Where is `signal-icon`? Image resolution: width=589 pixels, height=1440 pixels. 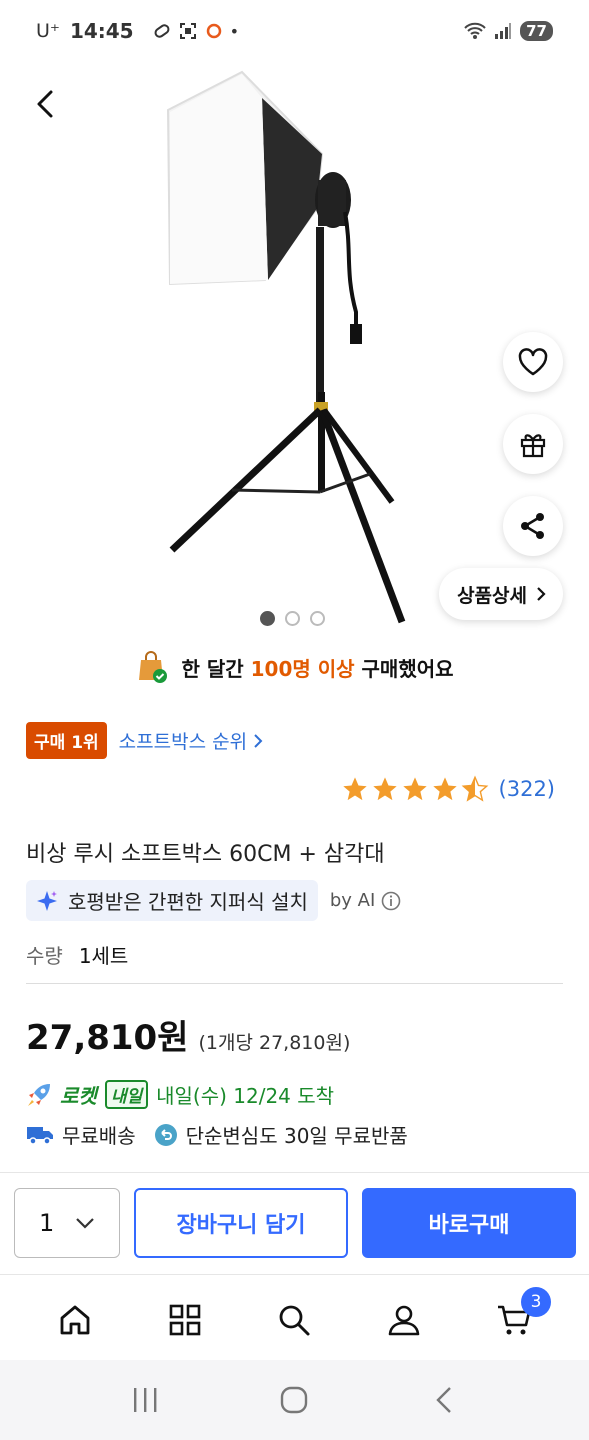
signal-icon is located at coordinates (503, 31).